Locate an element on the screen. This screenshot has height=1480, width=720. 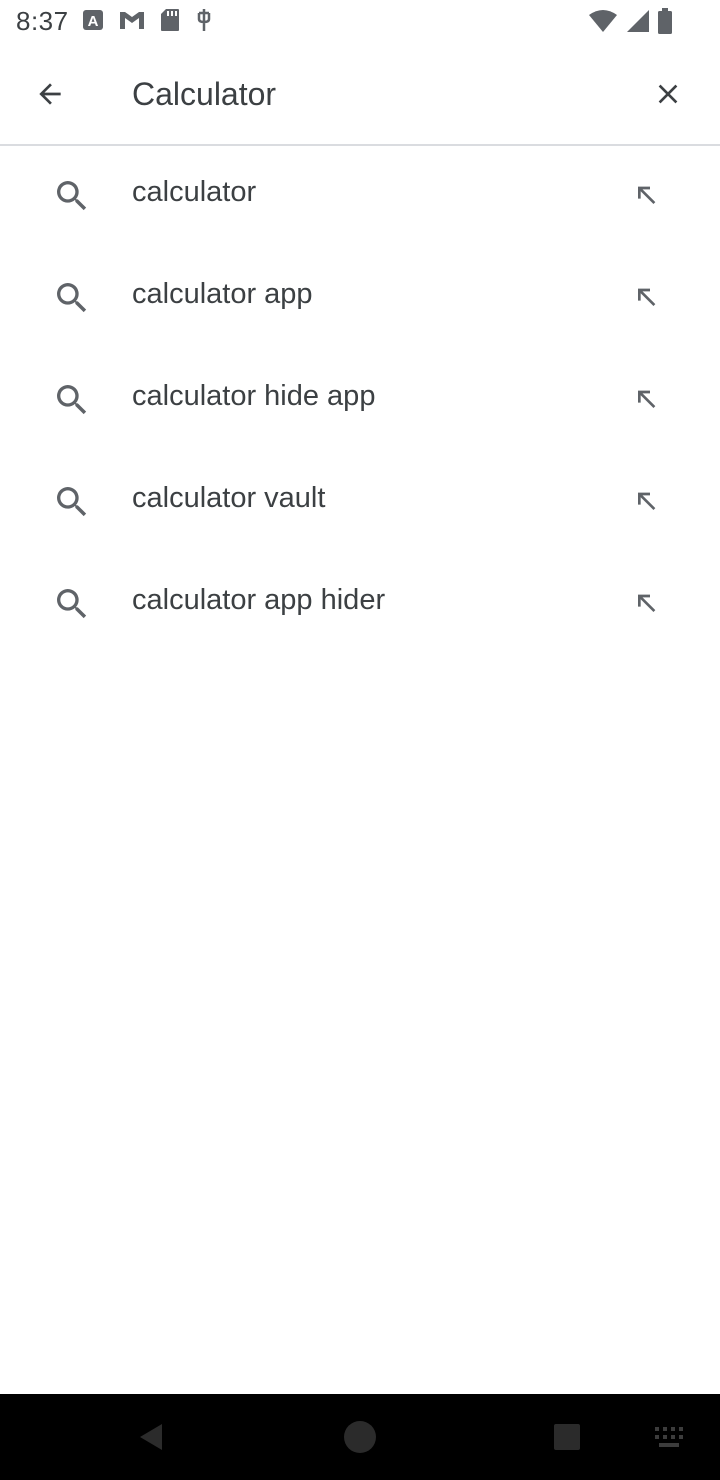
nav-home-button is located at coordinates (360, 1437).